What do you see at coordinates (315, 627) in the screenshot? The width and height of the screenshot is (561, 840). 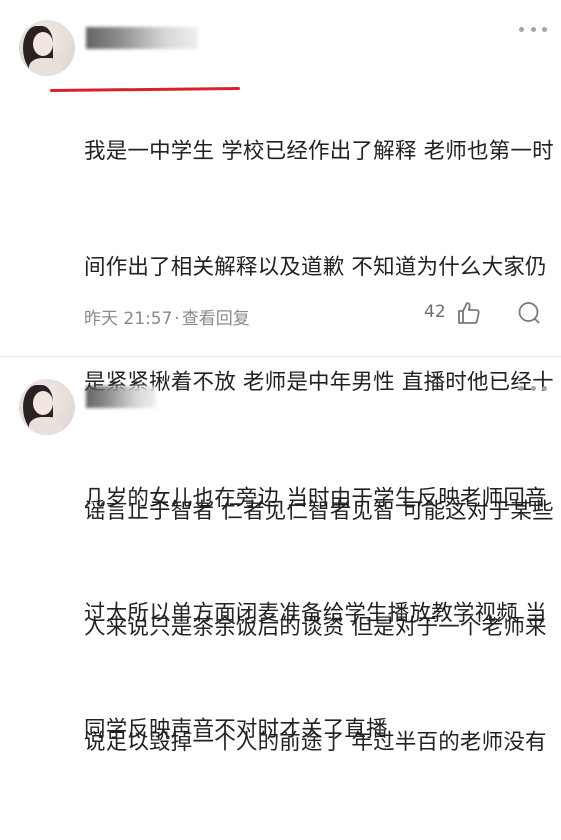 I see `comment-line: 人来说只是茶余饭后的谈资 但是对于一个老师来` at bounding box center [315, 627].